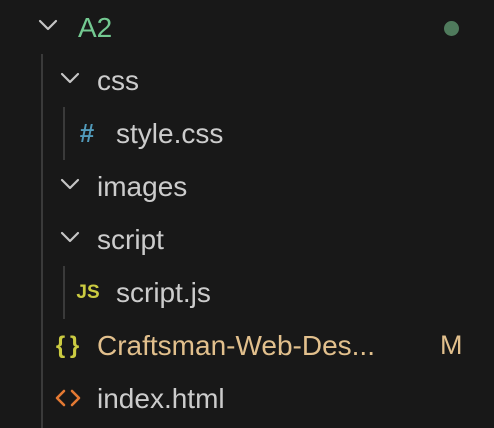  Describe the element at coordinates (247, 80) in the screenshot. I see `tree-folder-css: css` at that location.